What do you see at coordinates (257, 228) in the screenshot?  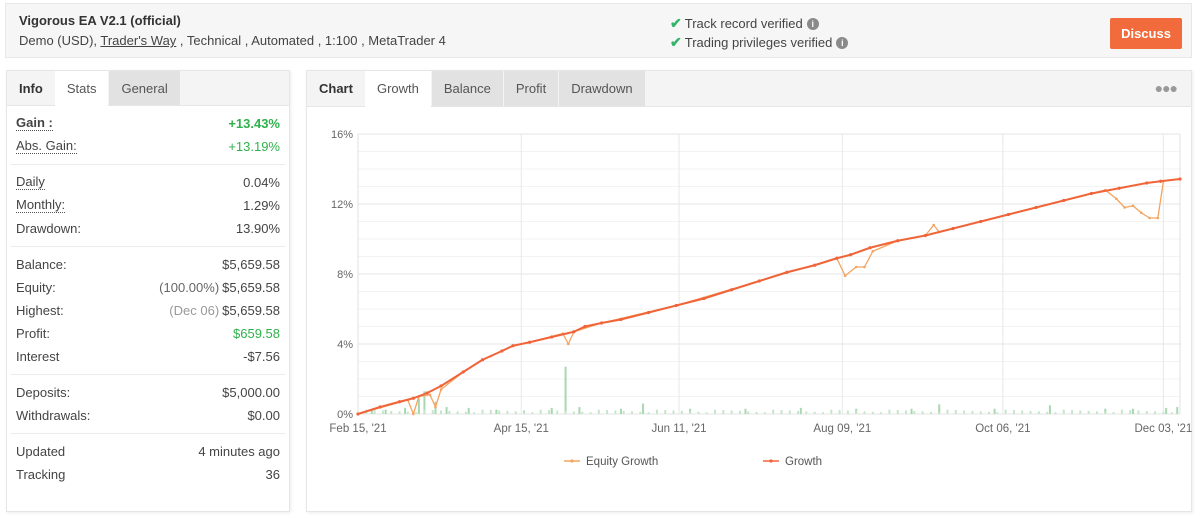 I see `stat-value: 13.90%` at bounding box center [257, 228].